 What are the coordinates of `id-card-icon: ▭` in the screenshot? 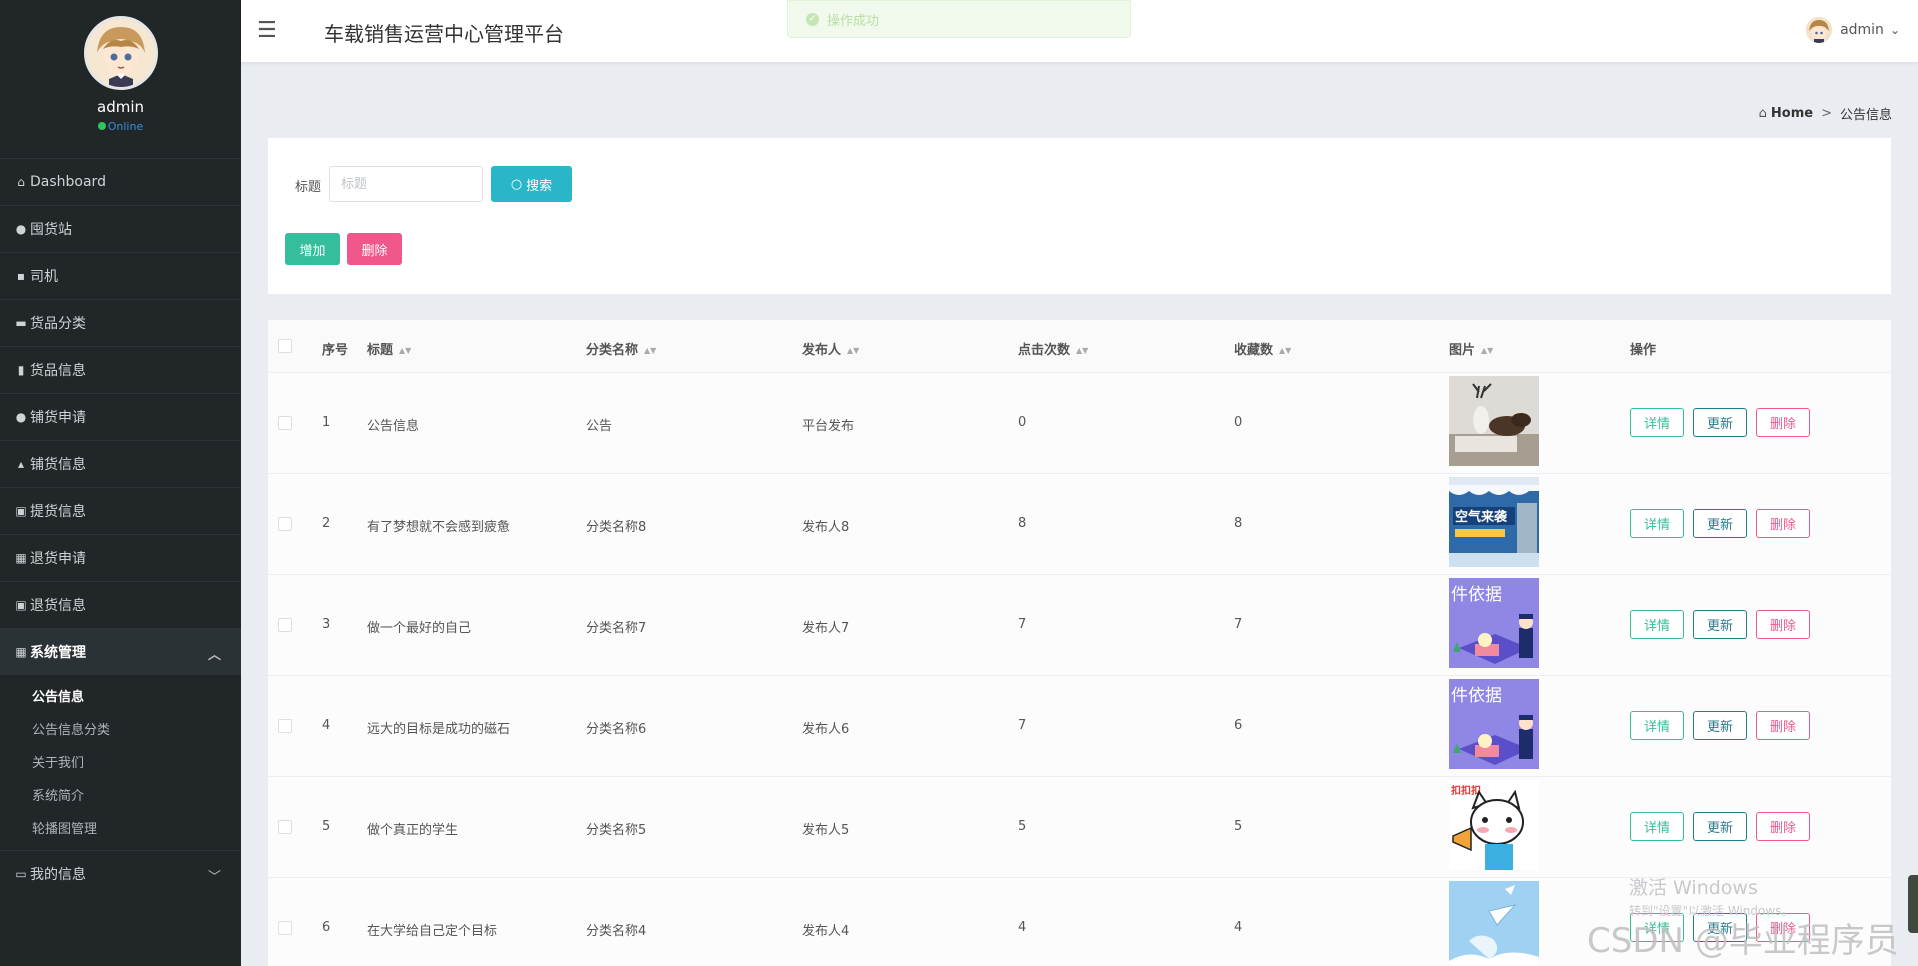 It's located at (21, 874).